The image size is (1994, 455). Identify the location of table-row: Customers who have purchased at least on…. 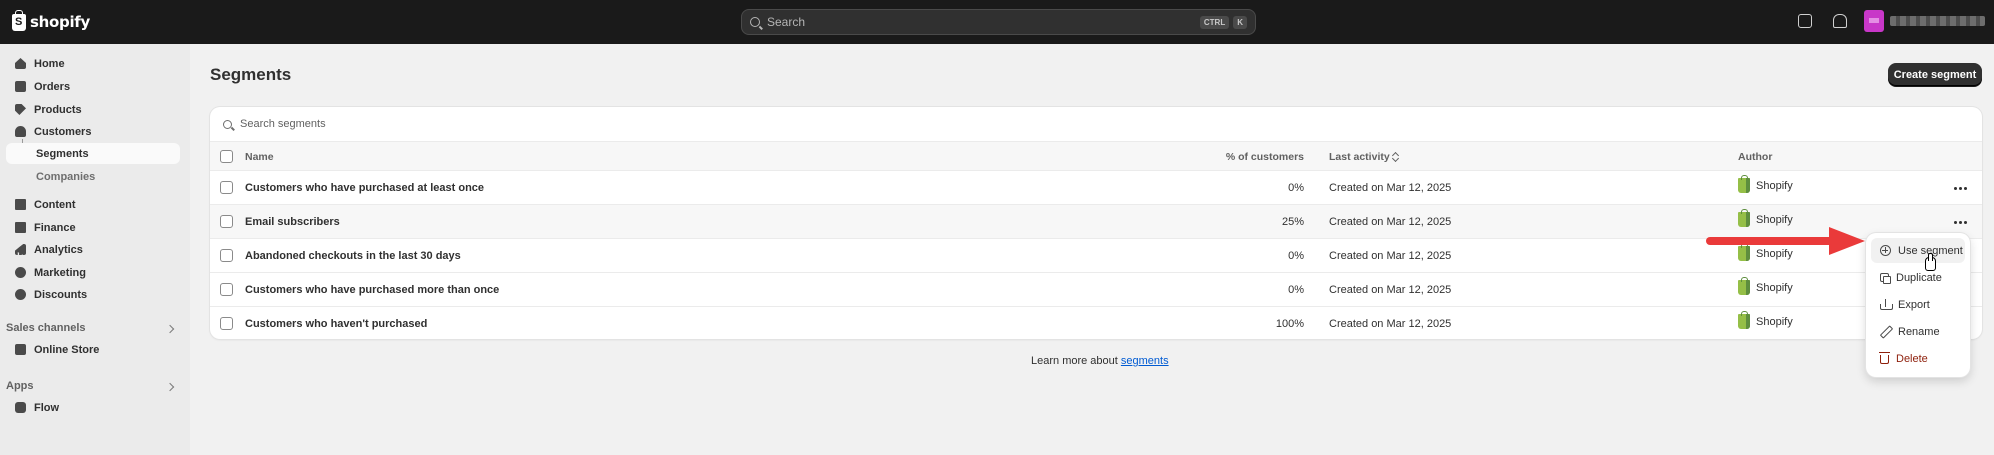
(1096, 188).